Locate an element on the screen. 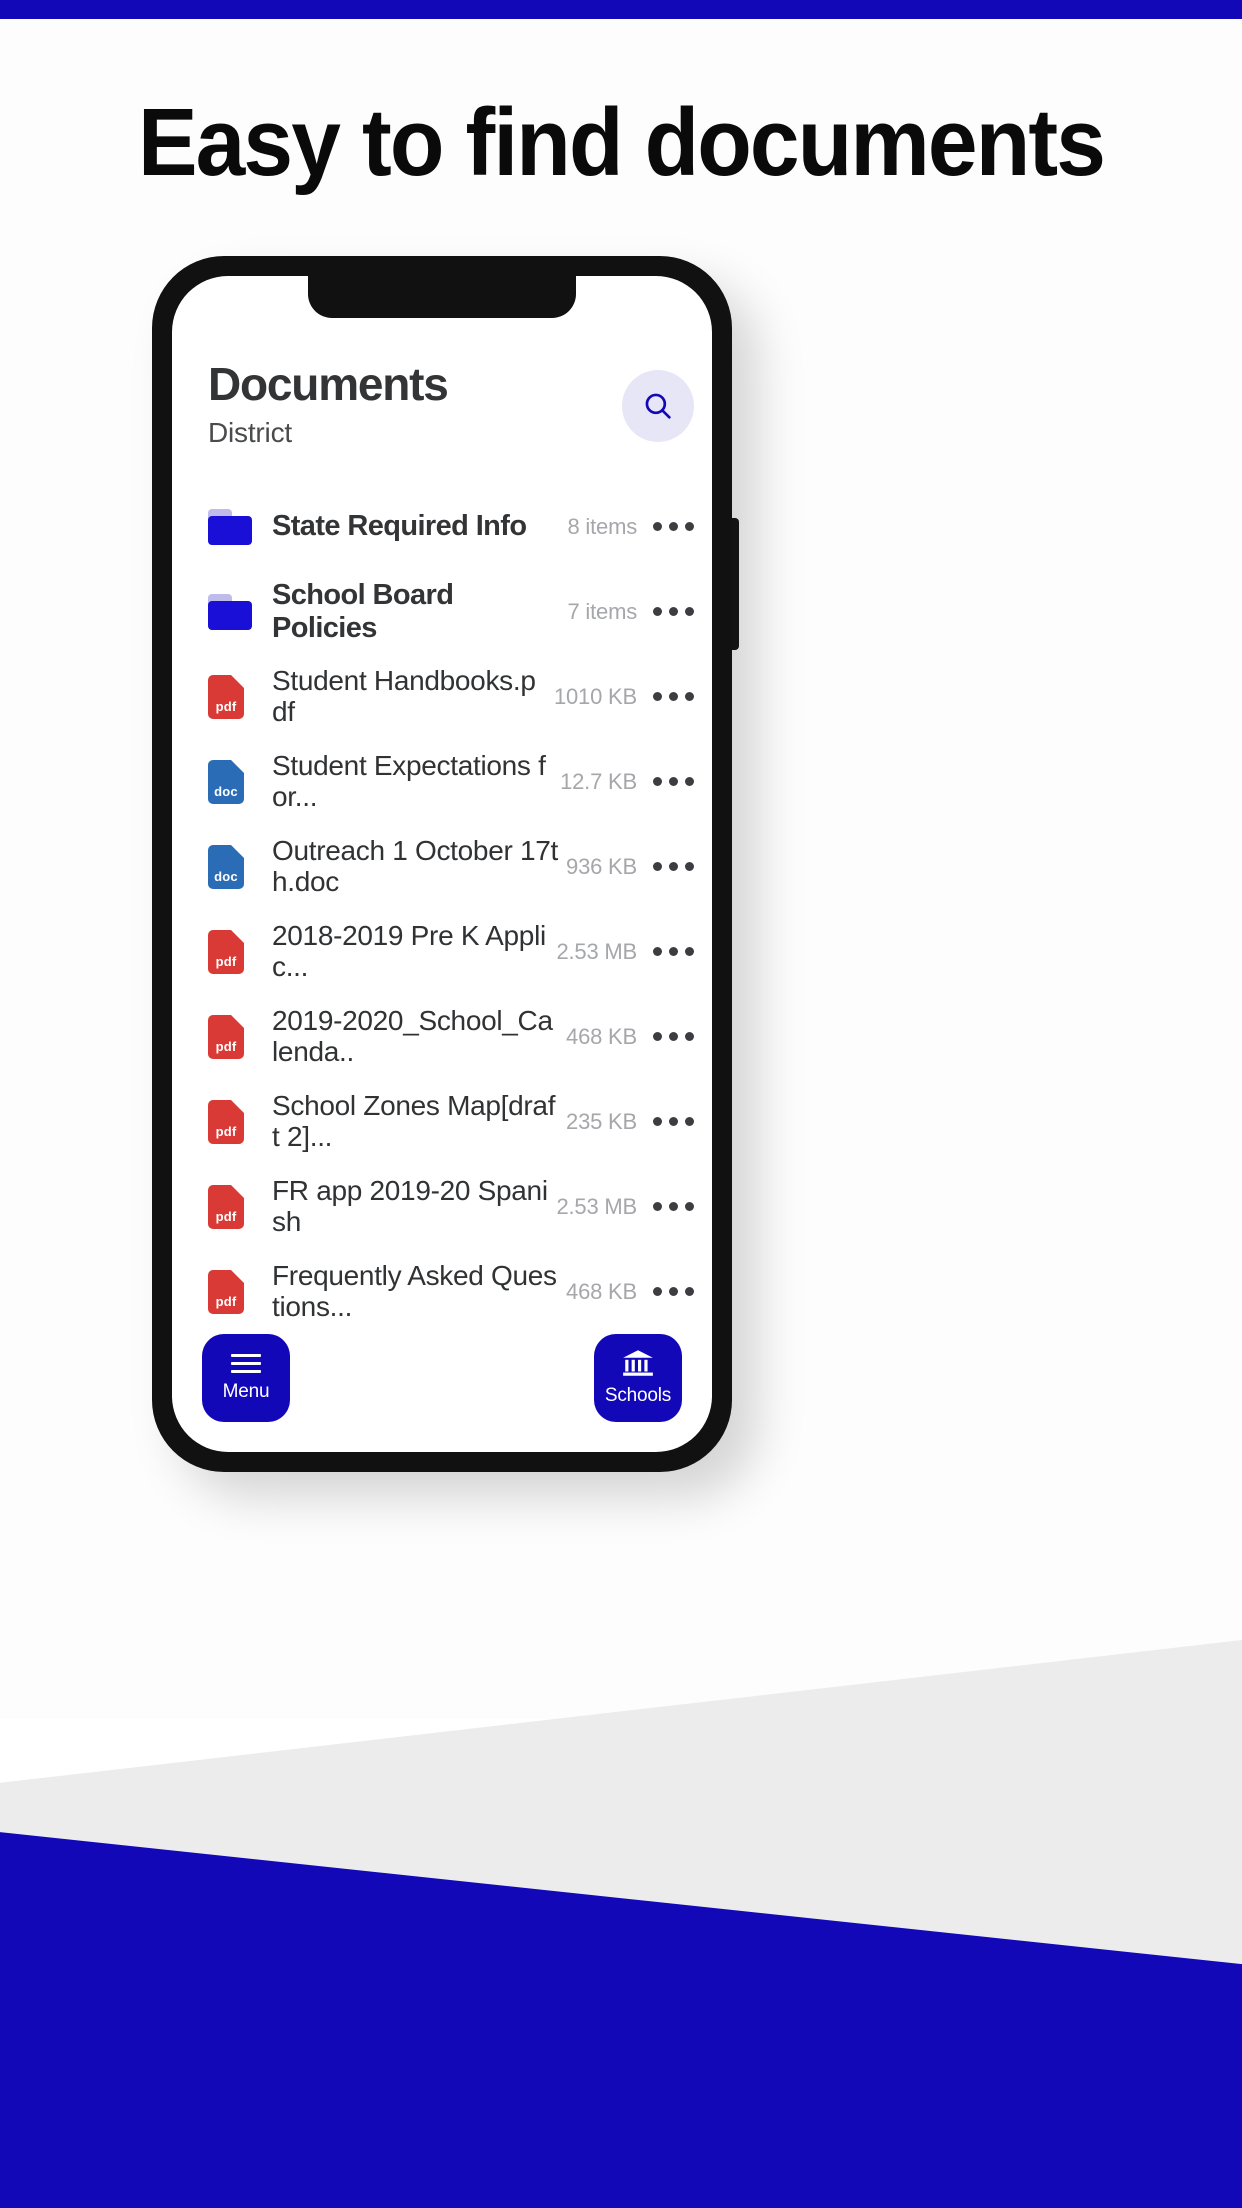 The image size is (1242, 2208). file-row: pdf FR app 2019-20 Spanish 2.53 MB is located at coordinates (451, 1206).